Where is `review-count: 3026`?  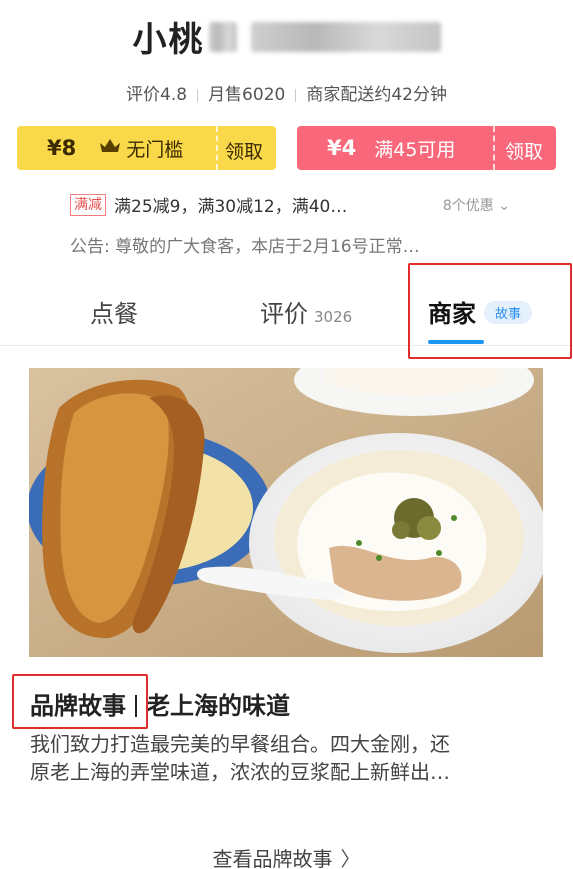 review-count: 3026 is located at coordinates (333, 317).